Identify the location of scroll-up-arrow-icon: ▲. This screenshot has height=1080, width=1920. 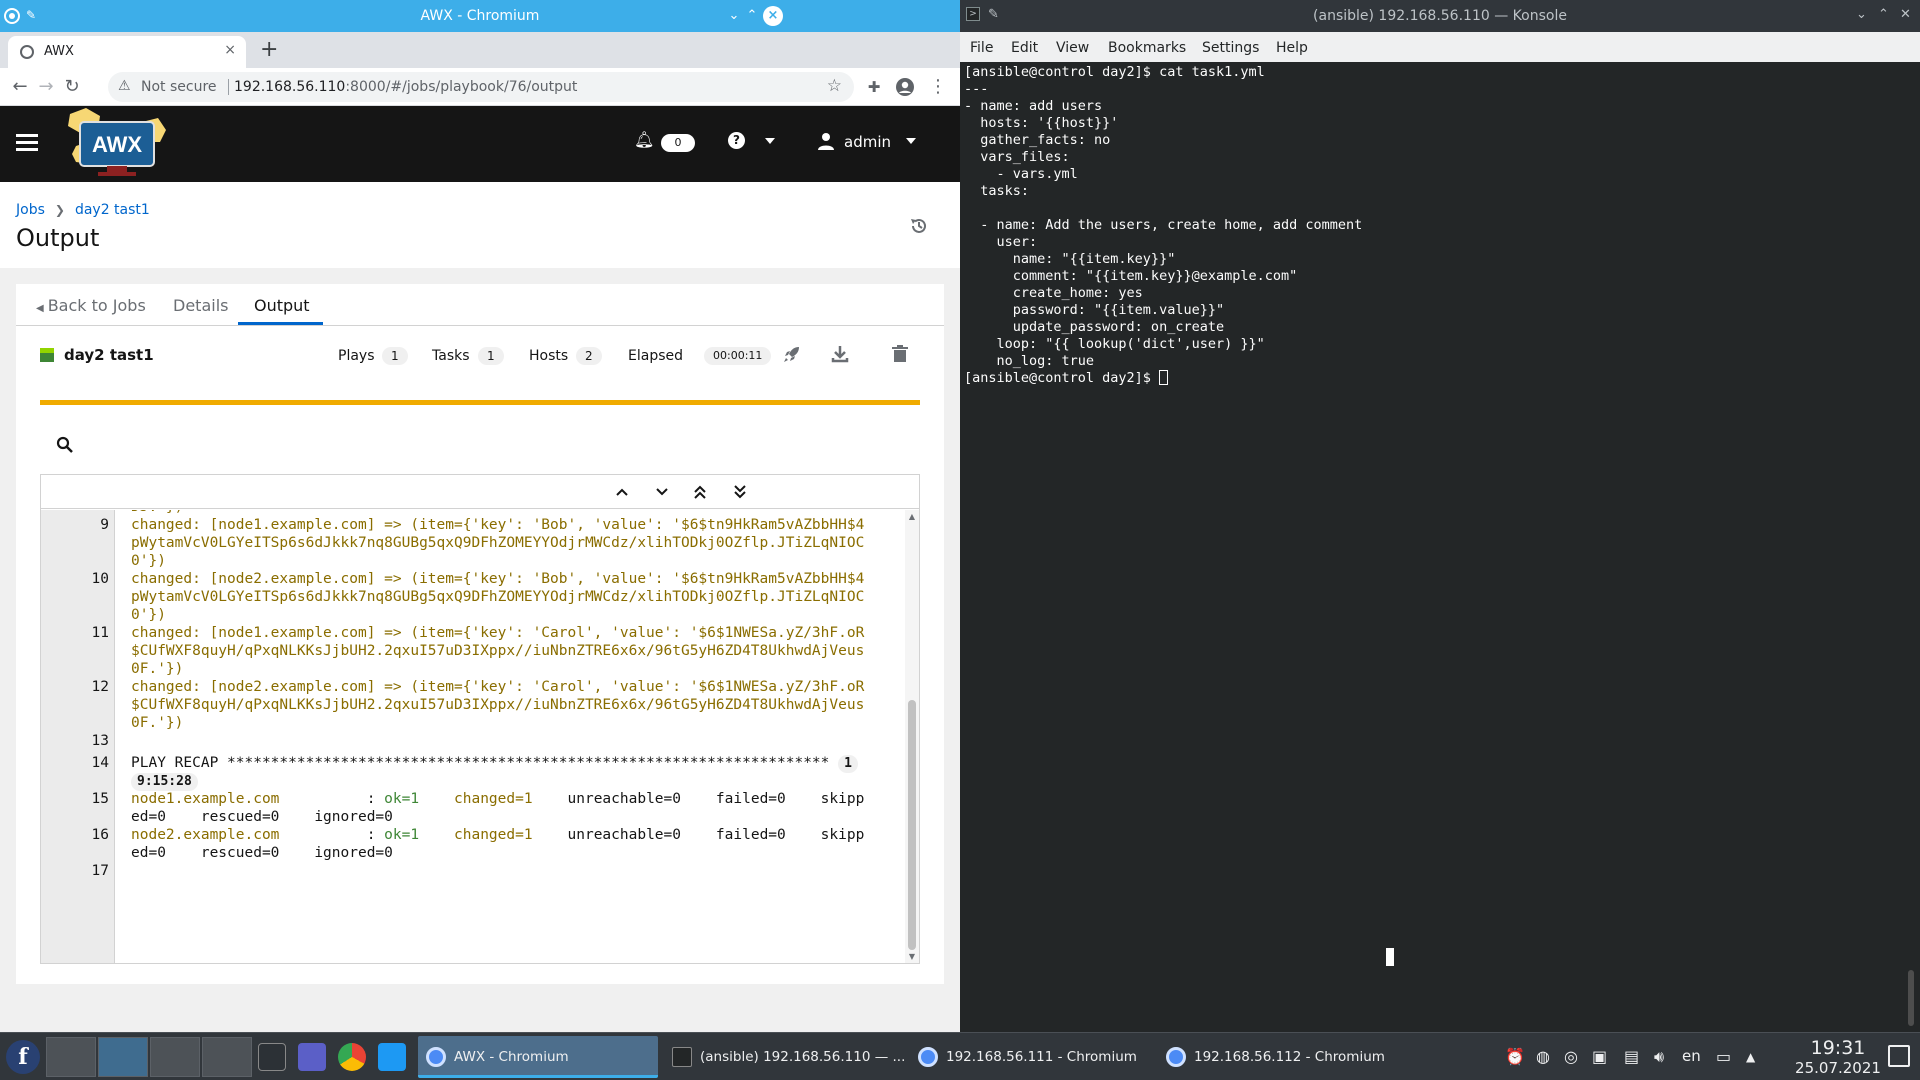
(912, 516).